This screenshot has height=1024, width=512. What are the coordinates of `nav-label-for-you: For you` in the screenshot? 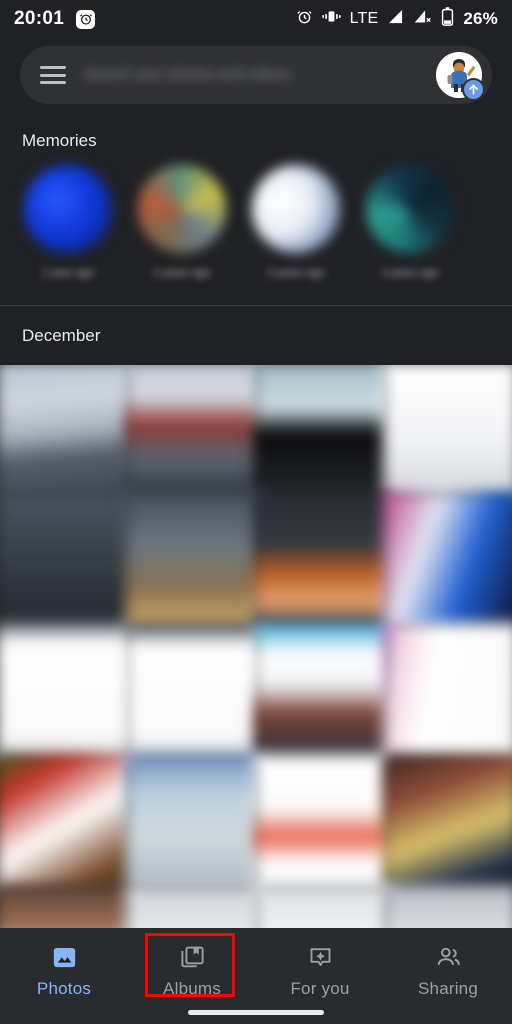 It's located at (320, 988).